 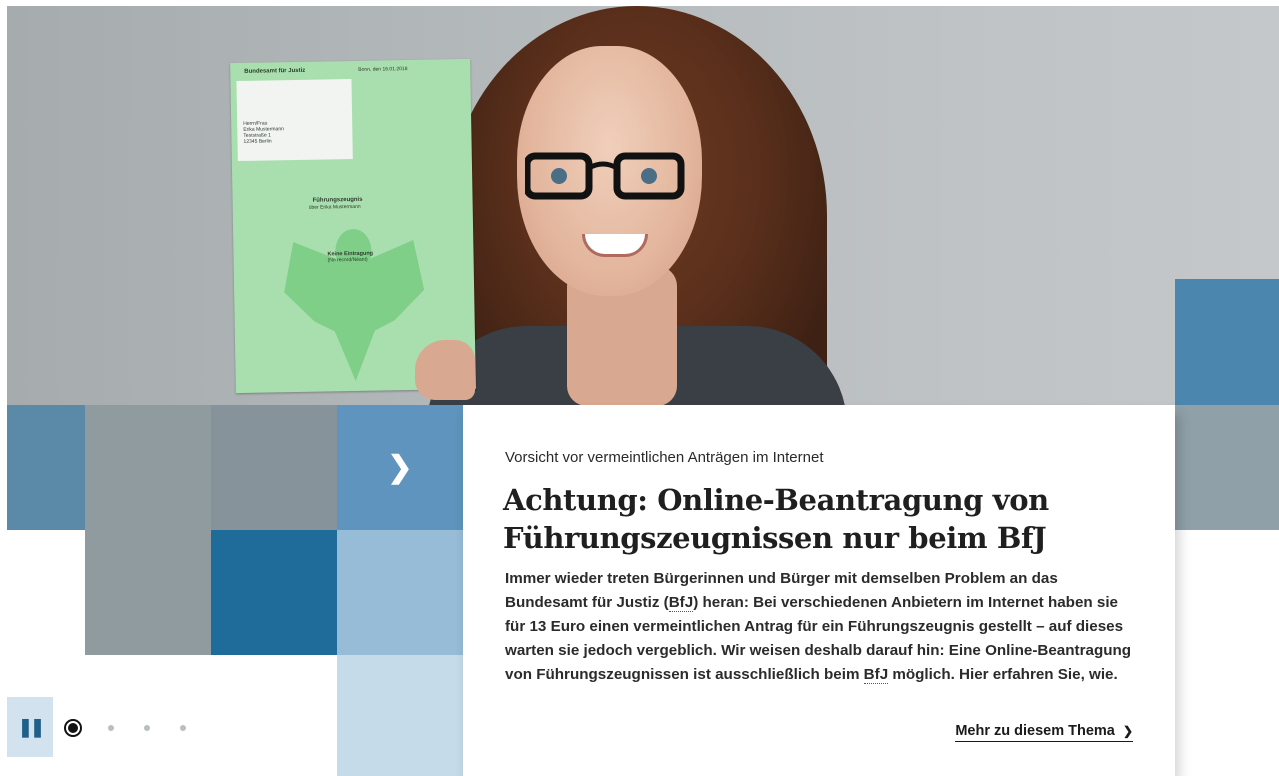 I want to click on more-link-label: Mehr zu diesem Thema, so click(x=1035, y=731).